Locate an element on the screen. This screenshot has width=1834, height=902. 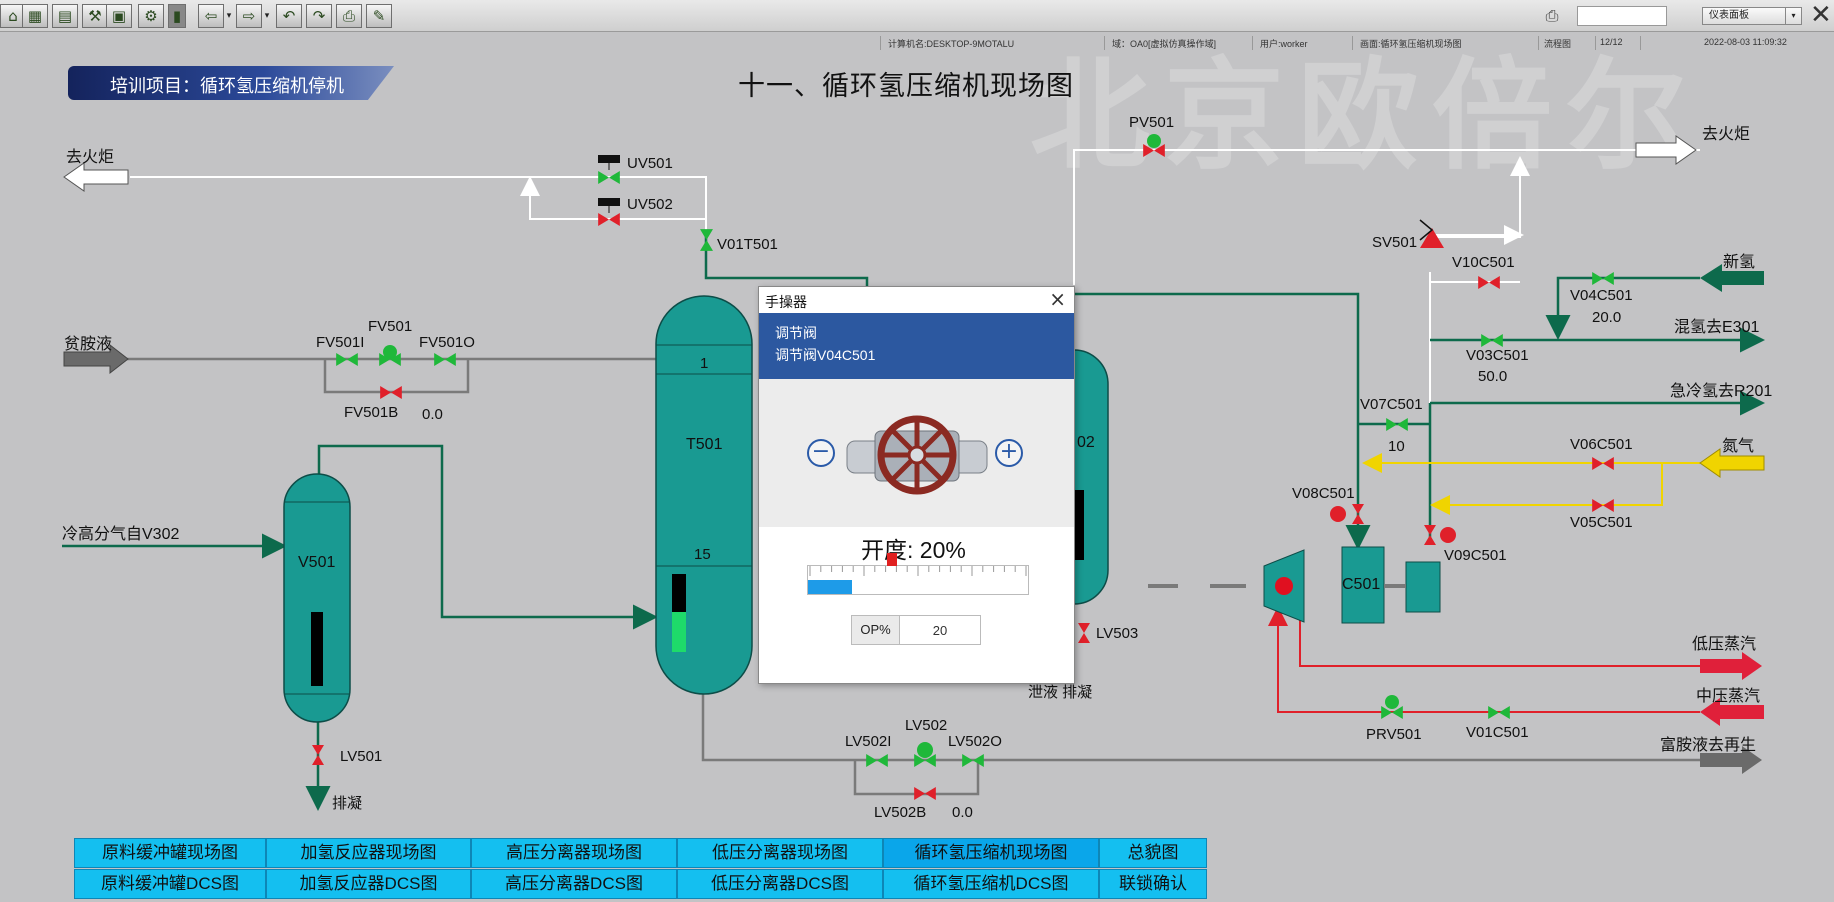
valve-prv501: PRV501 is located at coordinates (1394, 734).